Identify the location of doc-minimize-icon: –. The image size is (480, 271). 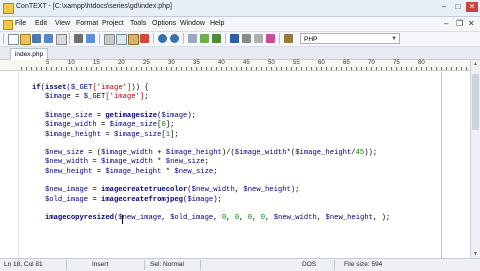
(446, 23).